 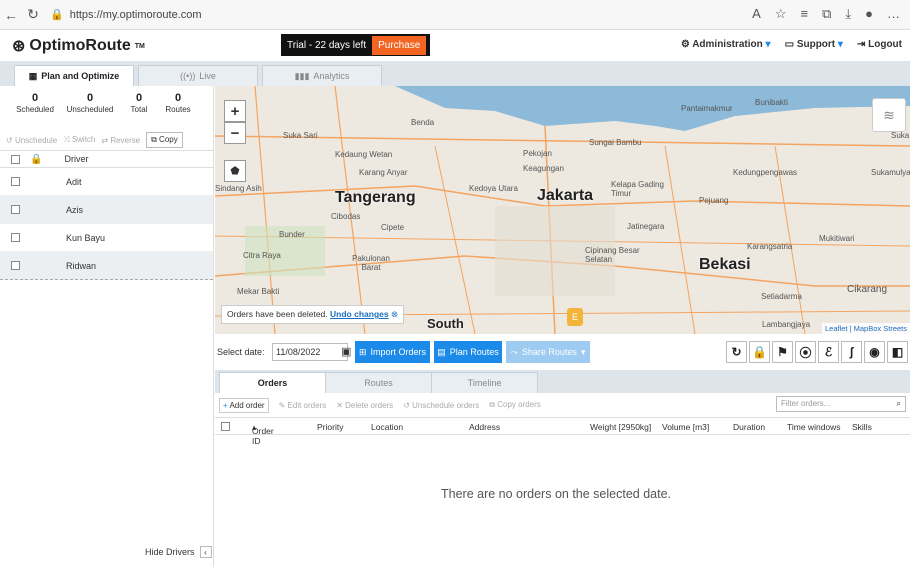 I want to click on delete-orders-button: ✕ Delete orders, so click(x=364, y=405).